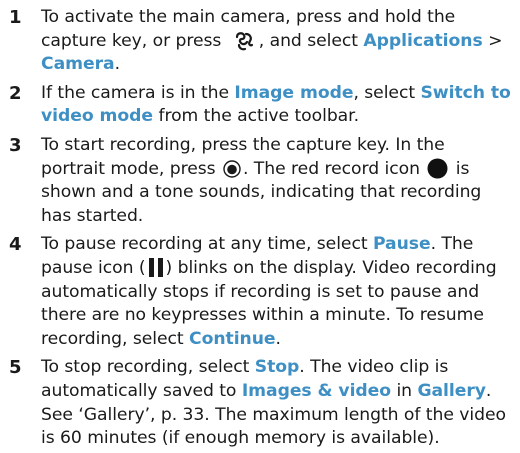  I want to click on ui-label-pause: Pause, so click(401, 244).